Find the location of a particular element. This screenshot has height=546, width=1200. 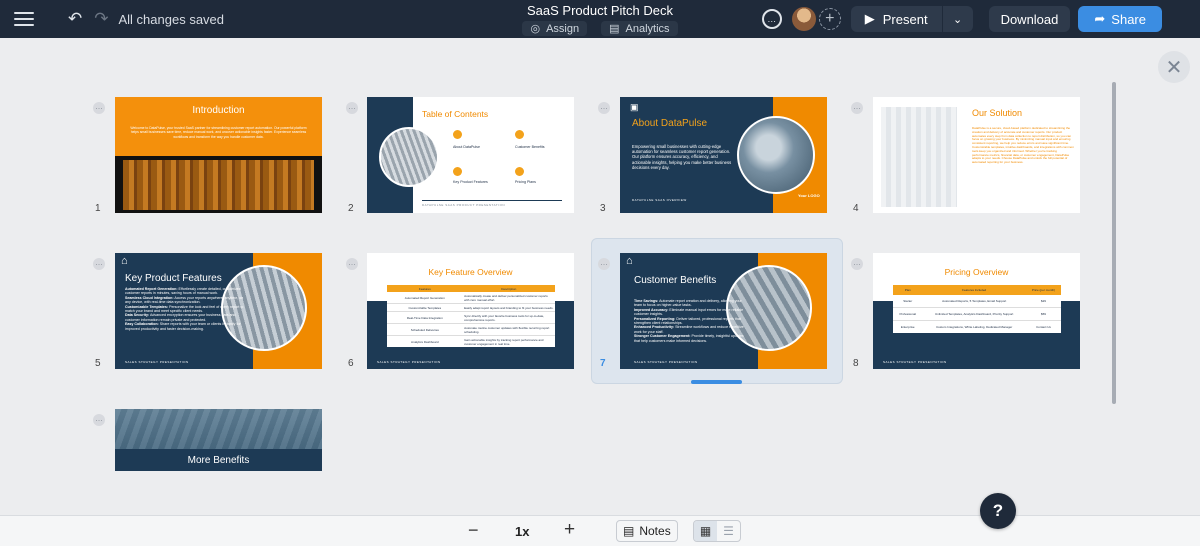

table-cell: Enterprise is located at coordinates (907, 327).